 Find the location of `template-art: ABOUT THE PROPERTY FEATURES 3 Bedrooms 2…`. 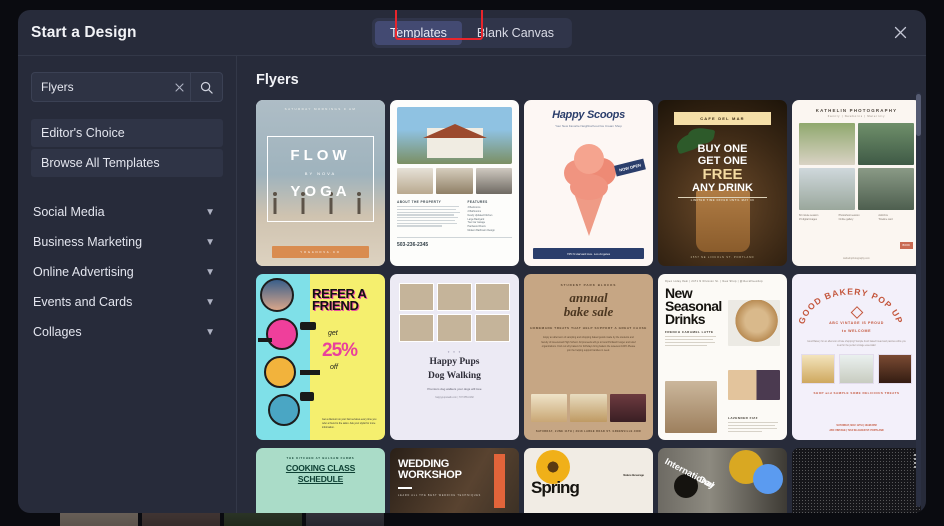

template-art: ABOUT THE PROPERTY FEATURES 3 Bedrooms 2… is located at coordinates (454, 183).